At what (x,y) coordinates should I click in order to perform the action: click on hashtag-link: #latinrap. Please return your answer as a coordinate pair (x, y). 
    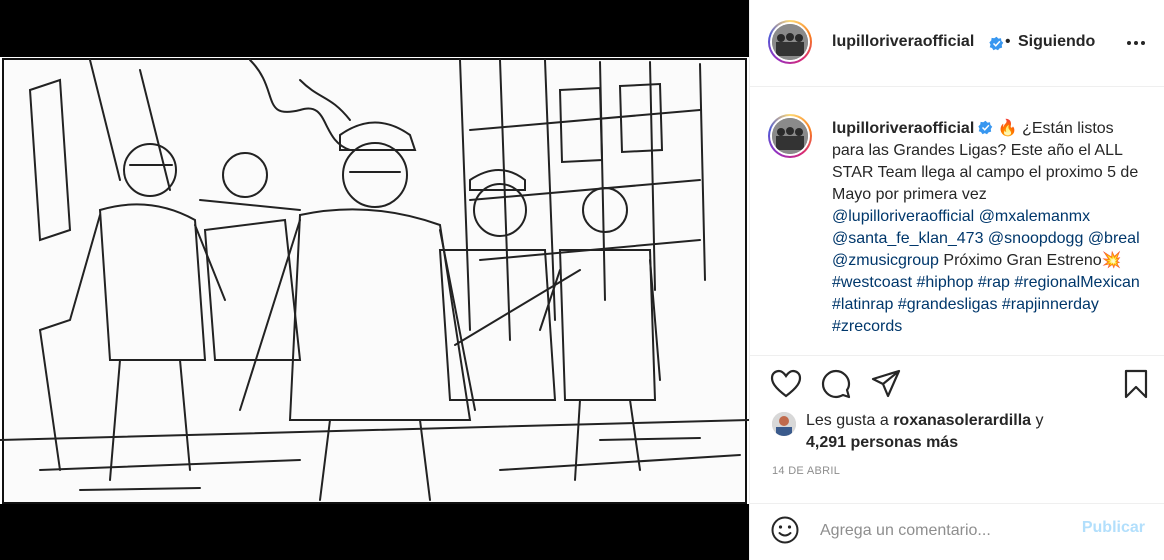
    Looking at the image, I should click on (862, 304).